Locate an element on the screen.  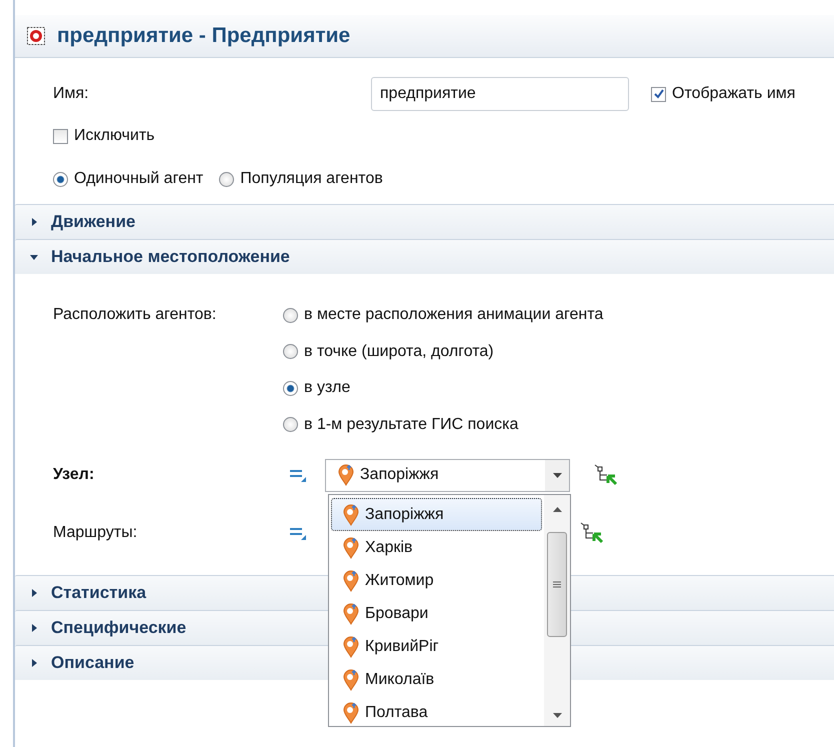
radio-label: в месте расположения анимации агента is located at coordinates (454, 315).